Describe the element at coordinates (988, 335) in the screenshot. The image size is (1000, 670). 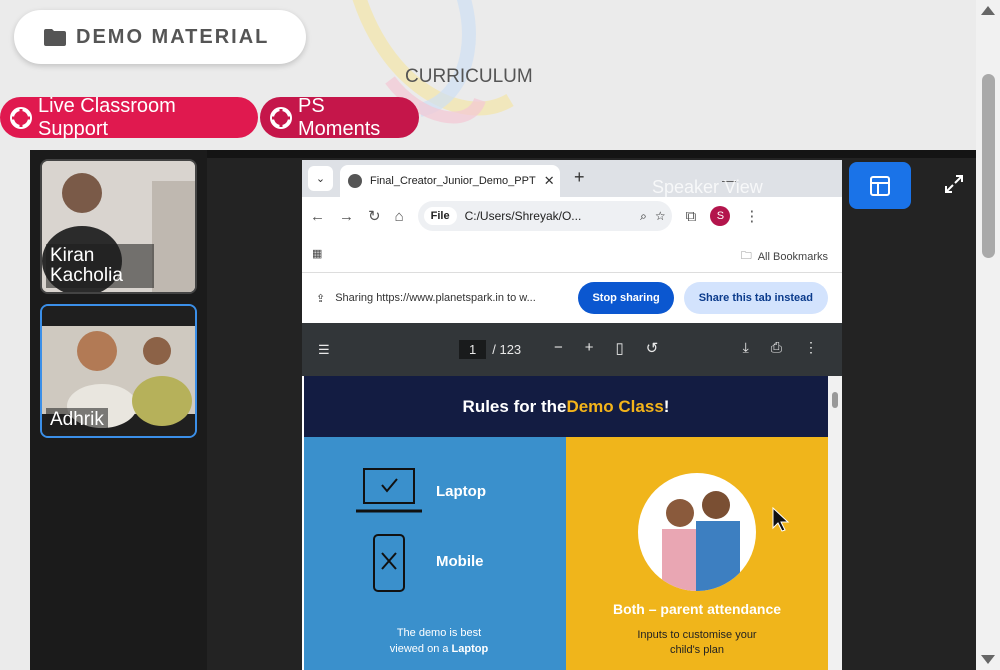
I see `page-scrollbar` at that location.